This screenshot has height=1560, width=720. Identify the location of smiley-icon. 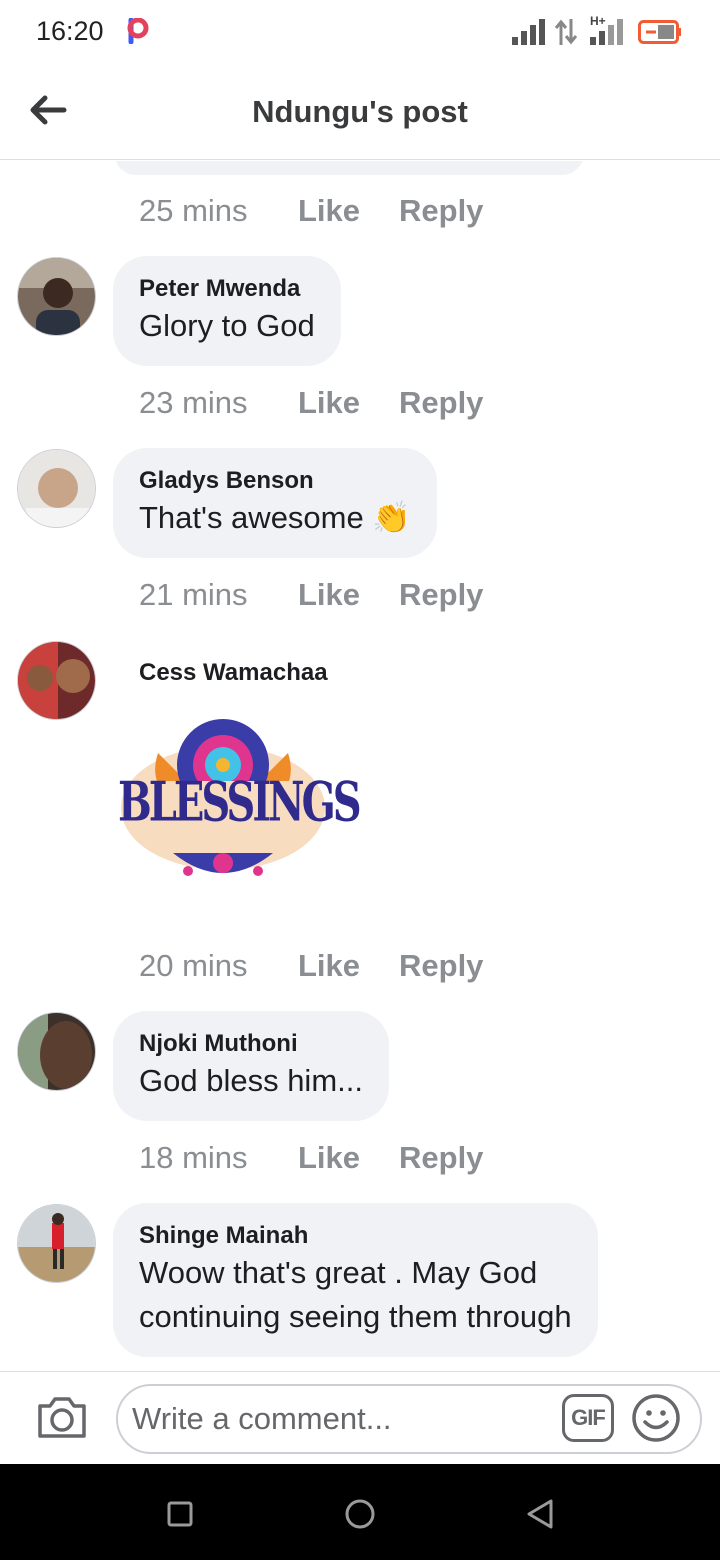
(656, 1418).